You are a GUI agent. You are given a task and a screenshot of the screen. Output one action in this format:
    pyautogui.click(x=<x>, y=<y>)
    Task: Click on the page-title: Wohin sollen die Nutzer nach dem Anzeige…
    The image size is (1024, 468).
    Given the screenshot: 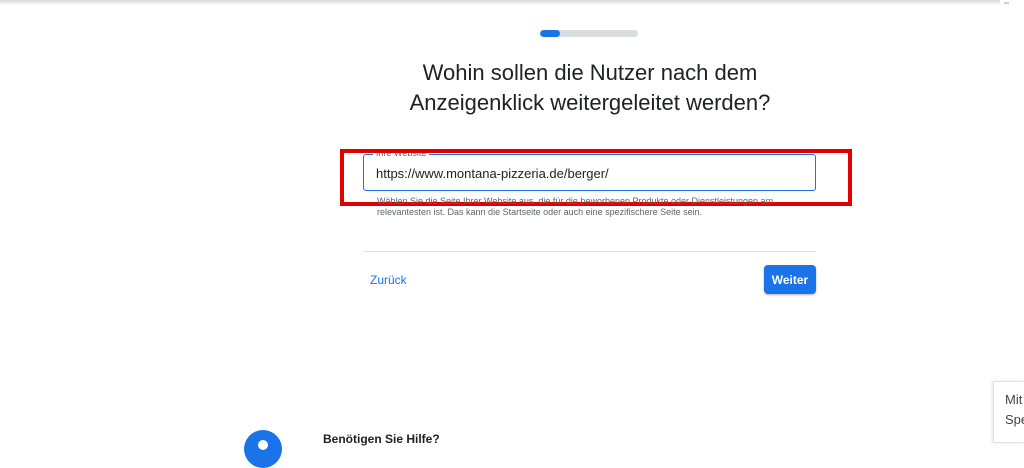 What is the action you would take?
    pyautogui.click(x=590, y=88)
    